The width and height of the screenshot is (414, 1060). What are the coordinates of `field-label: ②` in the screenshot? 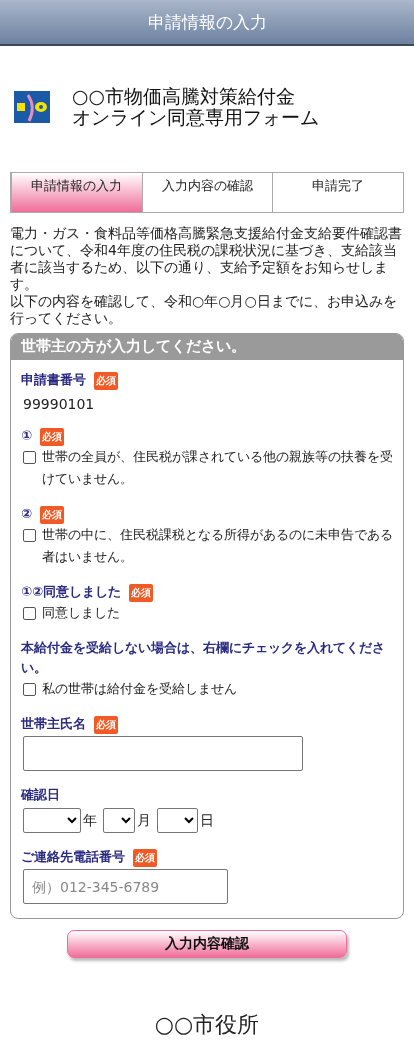 It's located at (26, 513).